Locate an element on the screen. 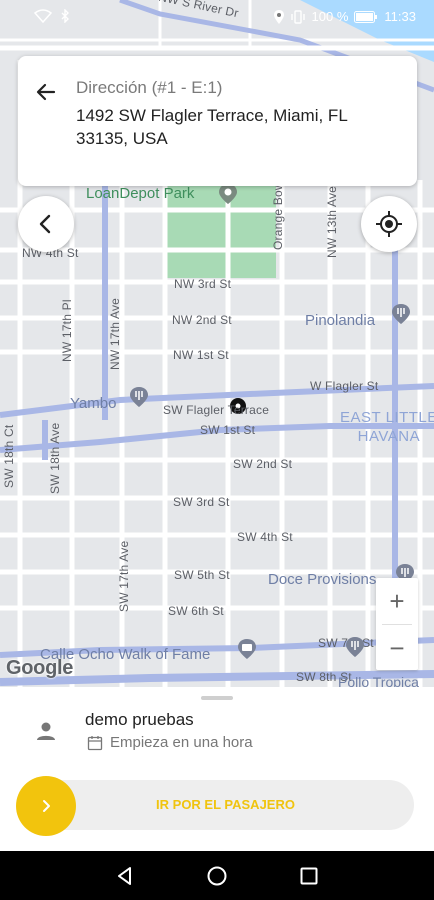 This screenshot has height=900, width=434. street-label: SW 18th Ct is located at coordinates (9, 456).